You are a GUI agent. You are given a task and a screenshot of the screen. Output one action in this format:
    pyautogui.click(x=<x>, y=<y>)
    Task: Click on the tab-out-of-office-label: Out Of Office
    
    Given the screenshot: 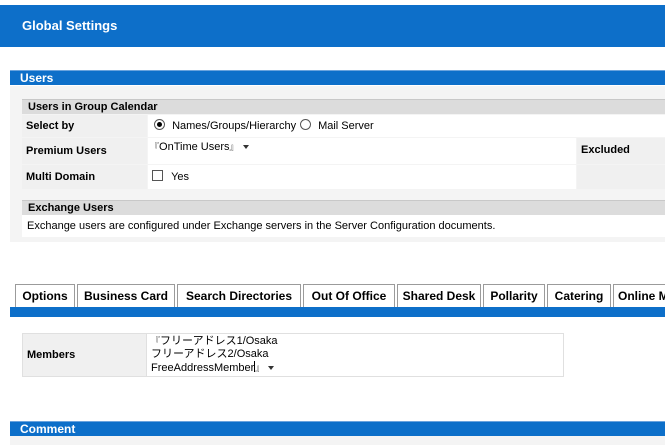 What is the action you would take?
    pyautogui.click(x=349, y=296)
    